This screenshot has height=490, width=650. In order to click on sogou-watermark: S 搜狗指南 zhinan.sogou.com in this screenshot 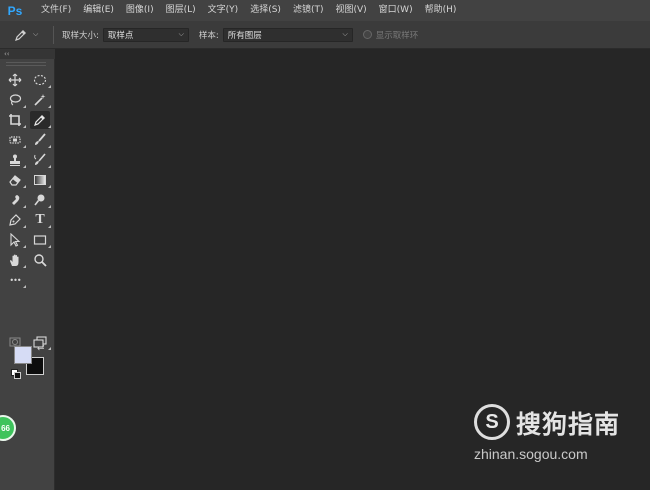, I will do `click(555, 433)`.